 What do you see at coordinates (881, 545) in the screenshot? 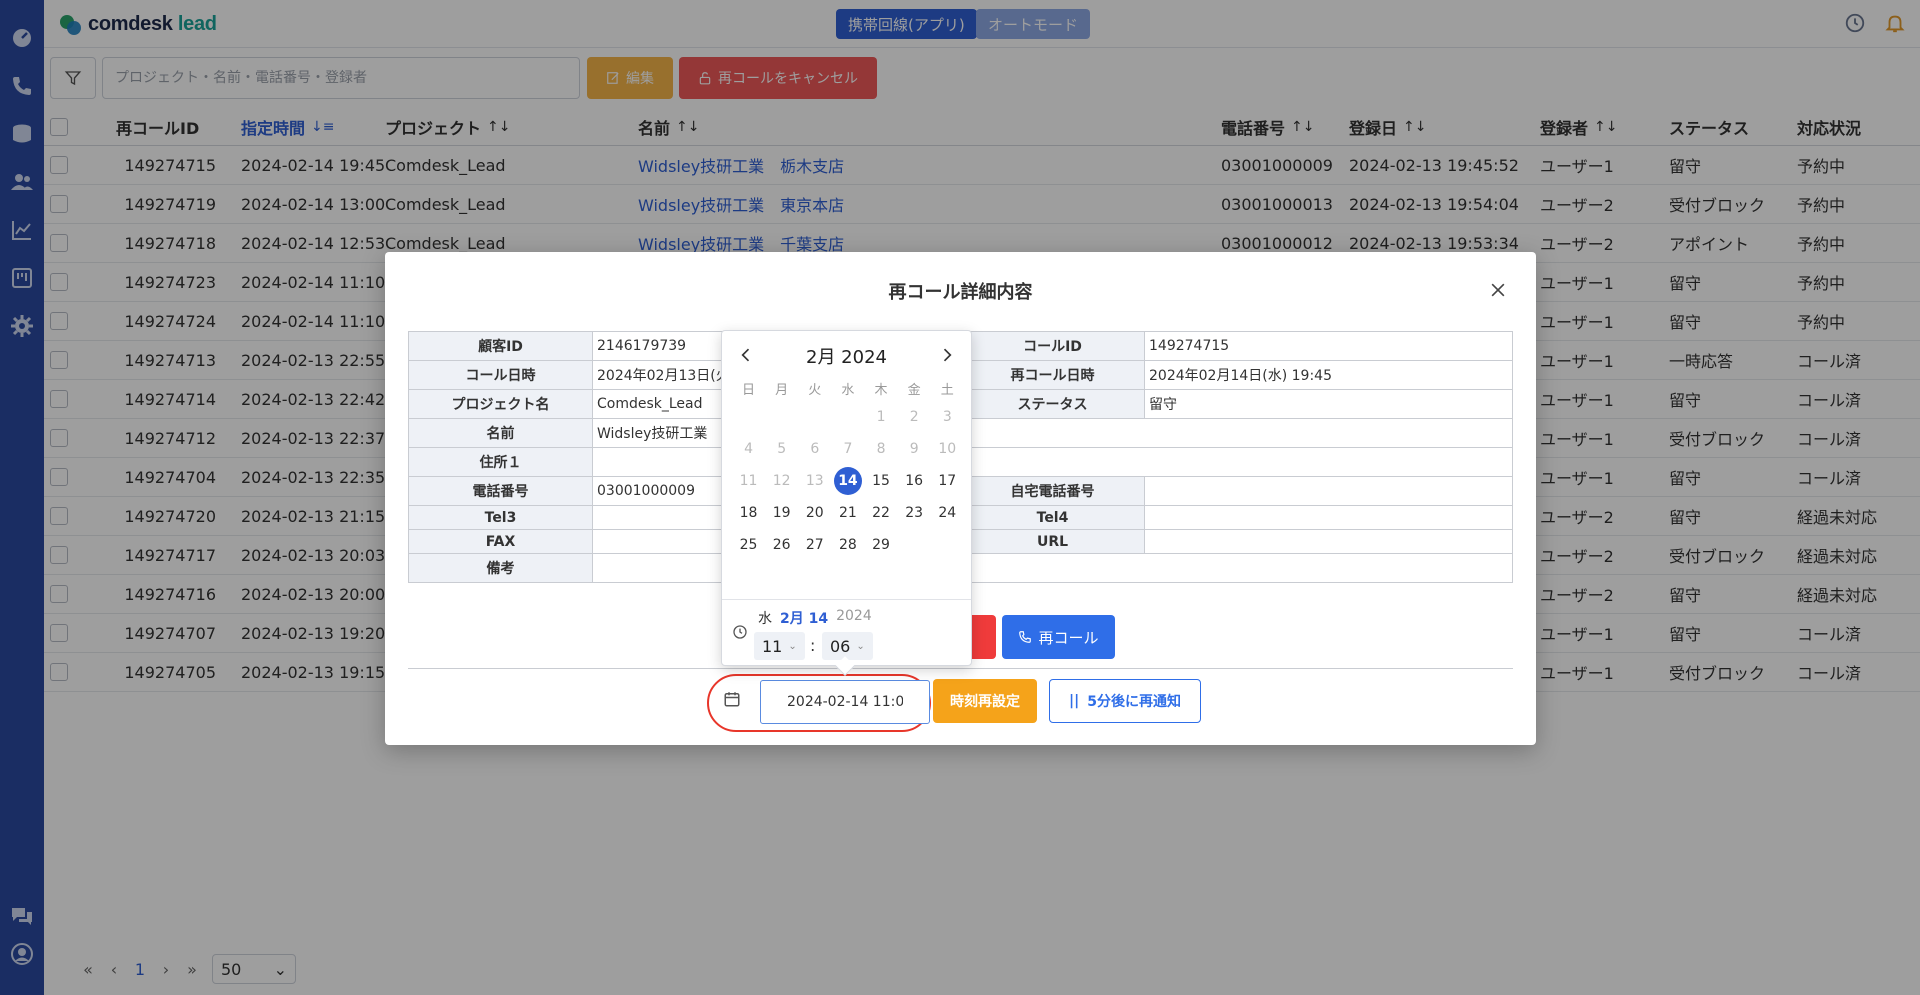
I see `calendar-day: 29` at bounding box center [881, 545].